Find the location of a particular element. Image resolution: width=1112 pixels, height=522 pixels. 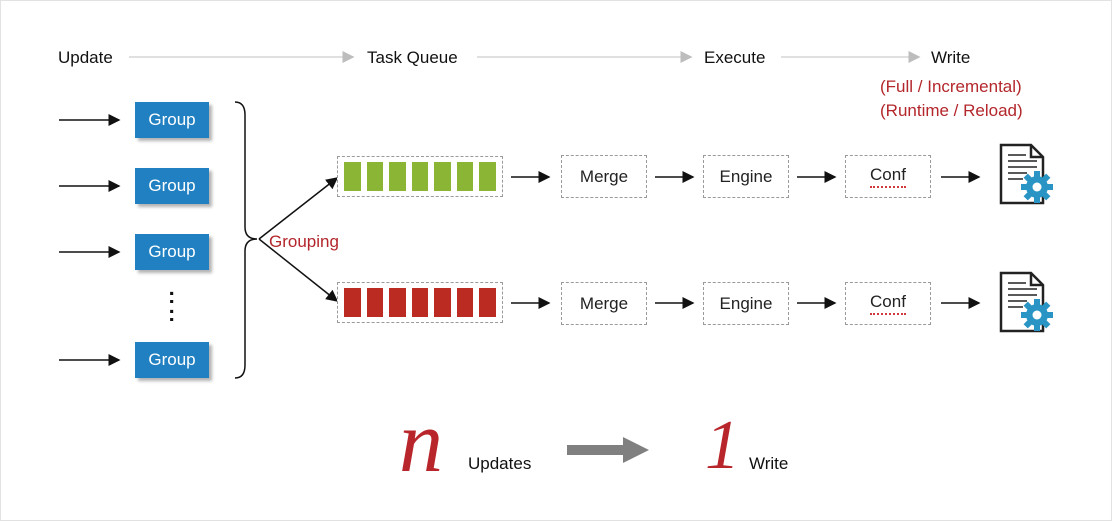

group-brace is located at coordinates (246, 240).